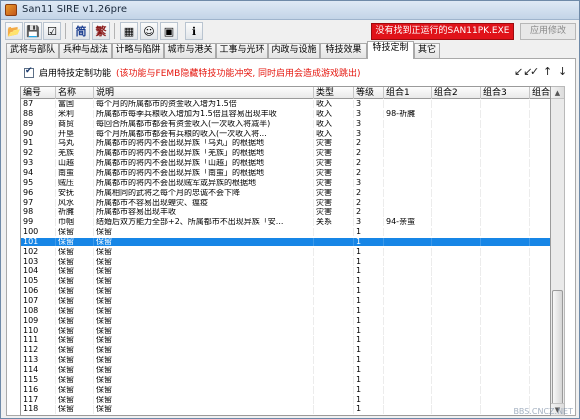 This screenshot has height=419, width=580. I want to click on table-cell: 118, so click(38, 409).